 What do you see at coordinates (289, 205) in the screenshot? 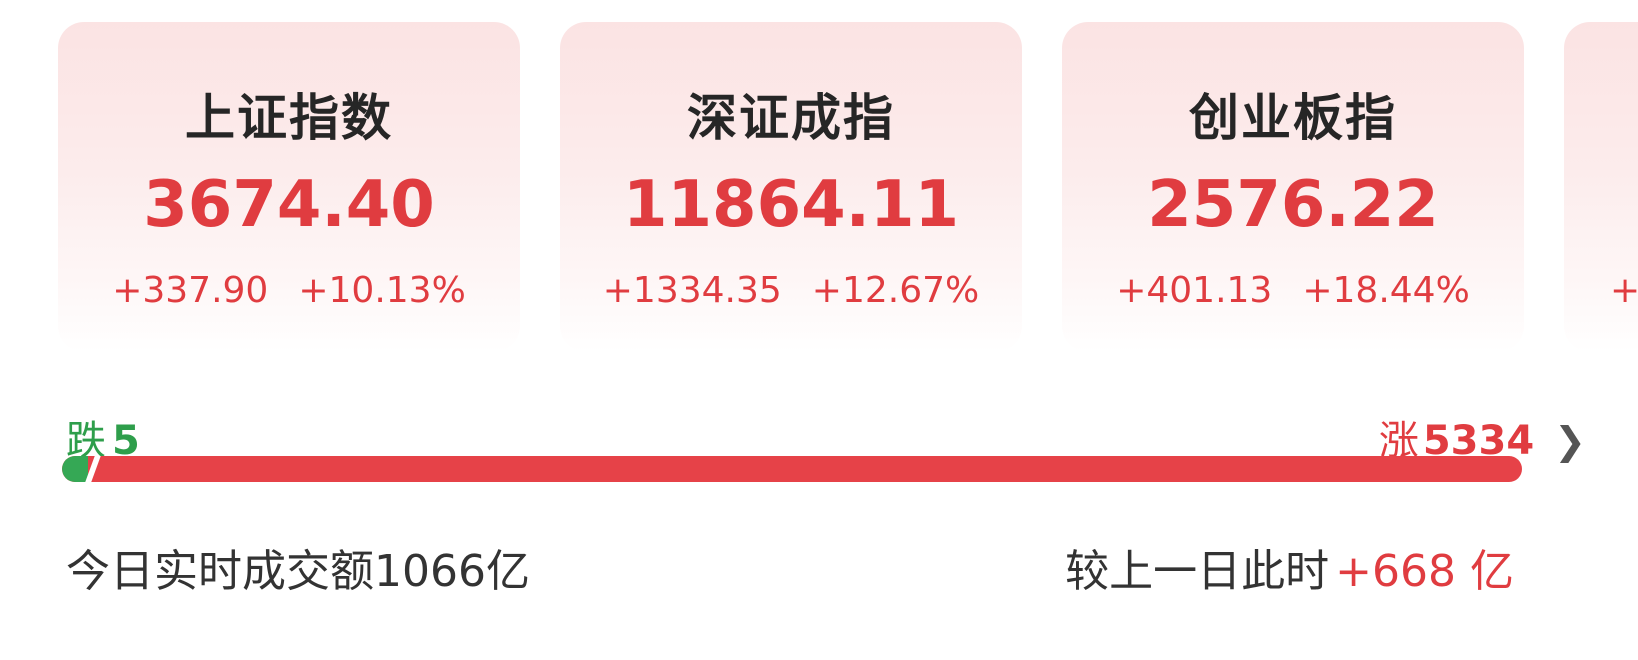
I see `index-value: 3674.40` at bounding box center [289, 205].